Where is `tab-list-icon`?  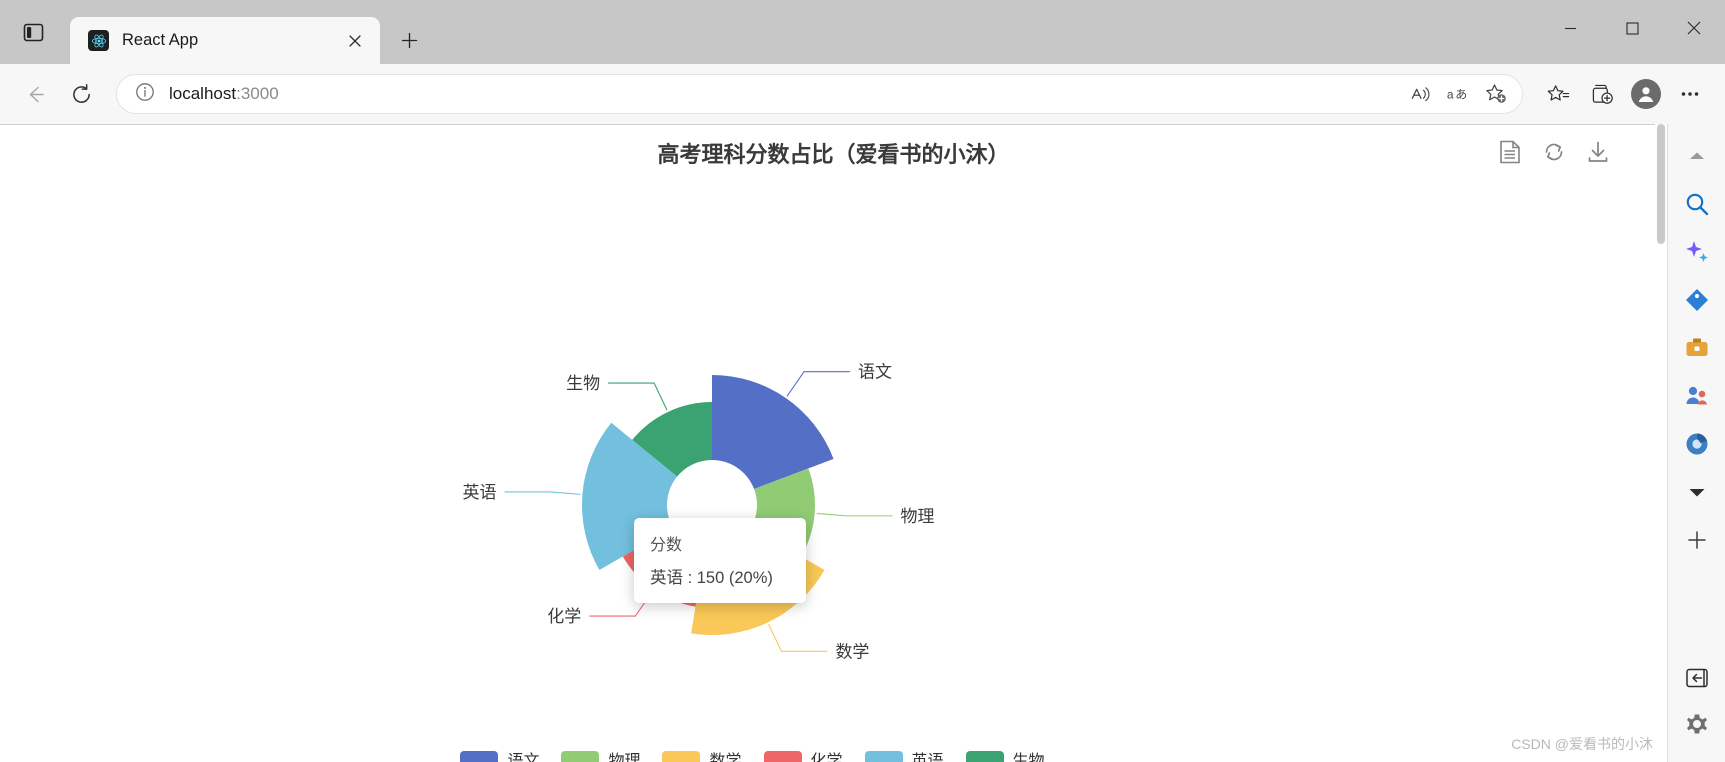
tab-list-icon is located at coordinates (33, 32).